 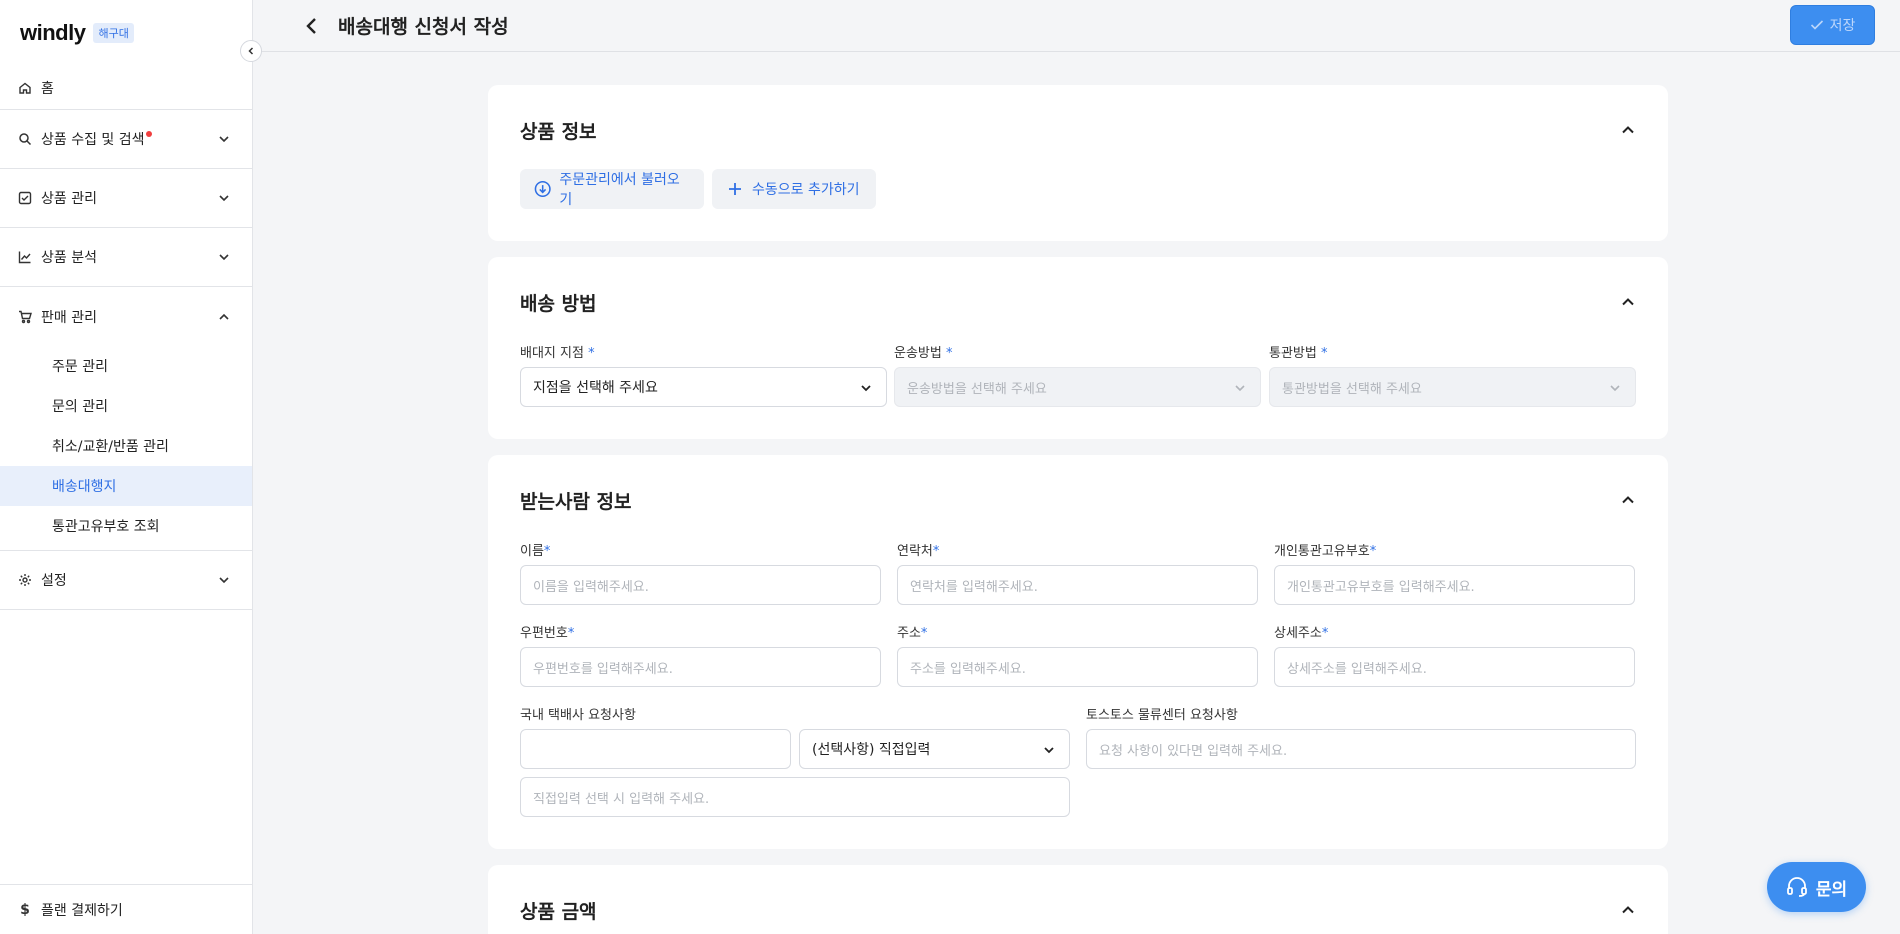 What do you see at coordinates (1078, 163) in the screenshot?
I see `product-info-card: 상품 정보 주문관리에서 불러오기 수동으로 추가하기` at bounding box center [1078, 163].